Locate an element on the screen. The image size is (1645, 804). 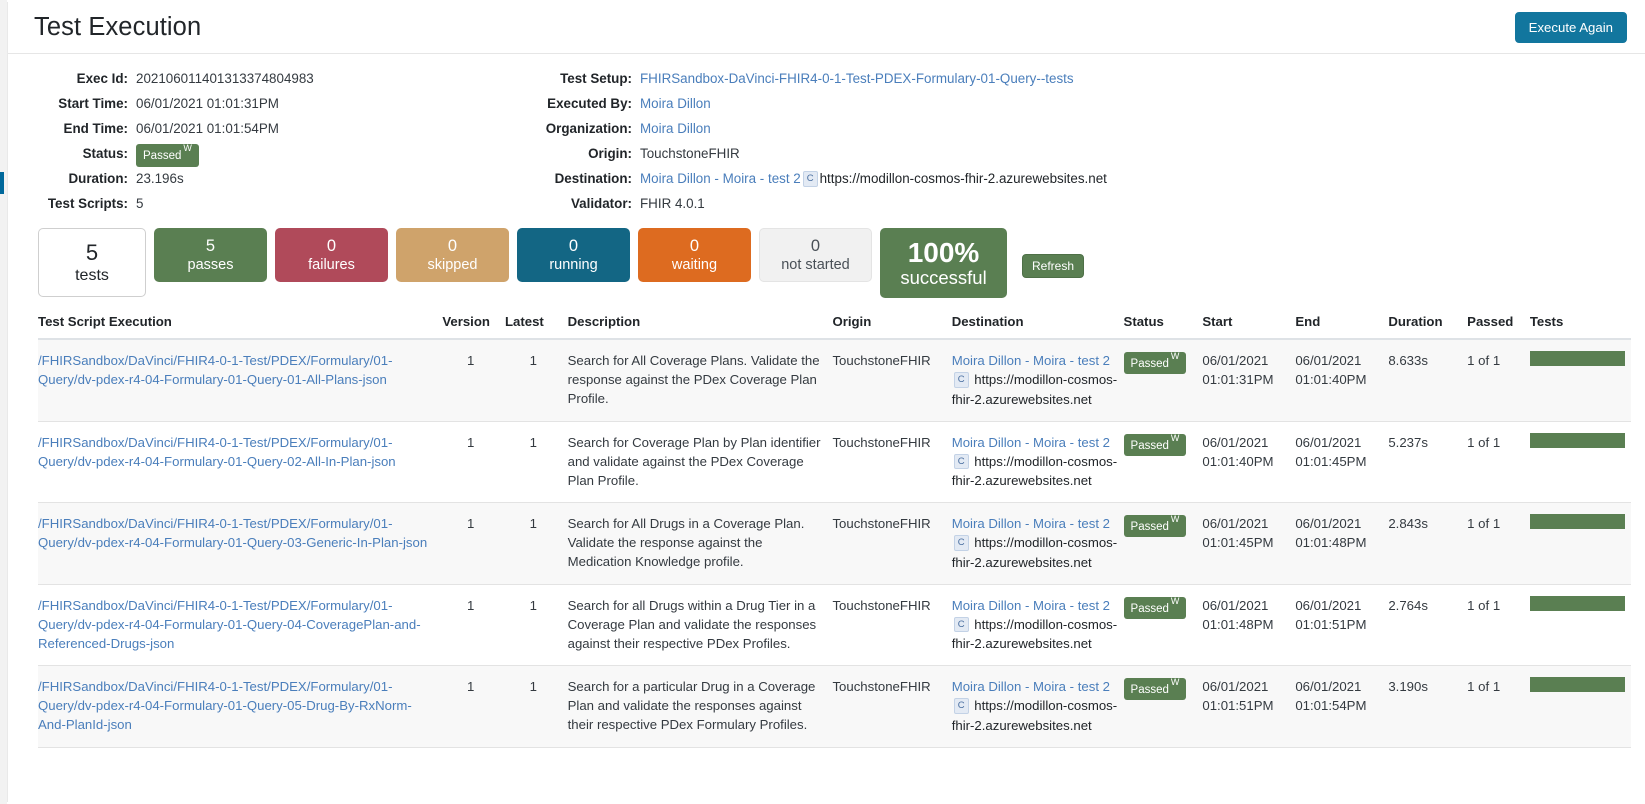
col-duration: Duration is located at coordinates (1428, 325).